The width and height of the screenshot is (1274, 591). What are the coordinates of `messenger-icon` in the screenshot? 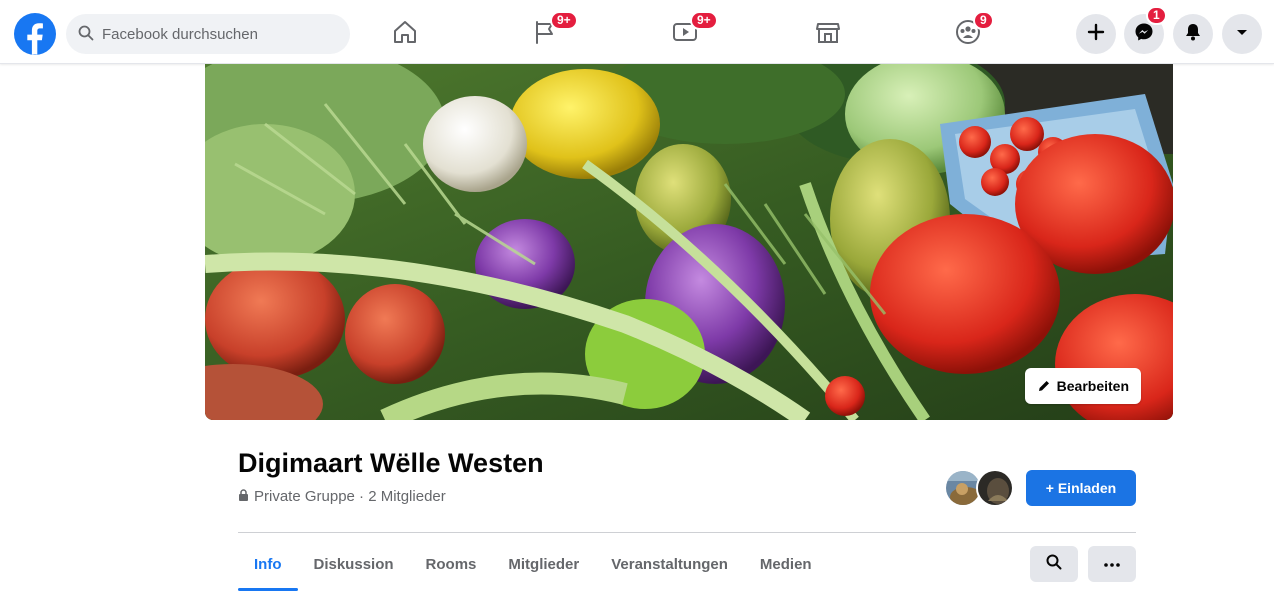 It's located at (1144, 34).